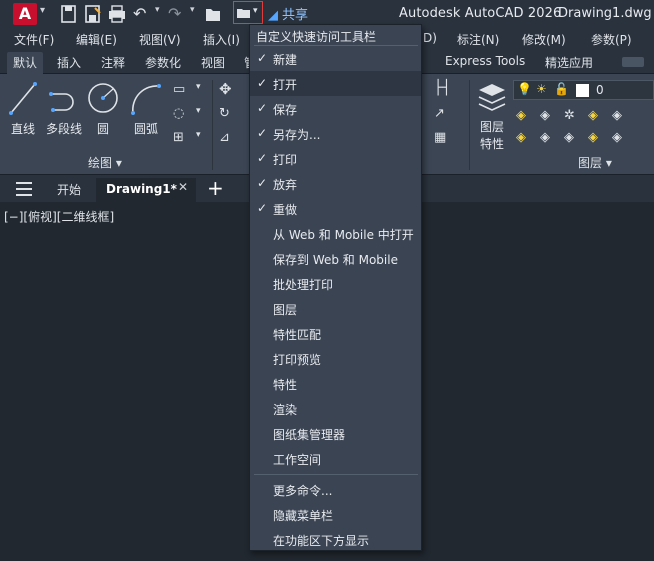 The image size is (654, 561). I want to click on doc-tab-start: 开始, so click(69, 189).